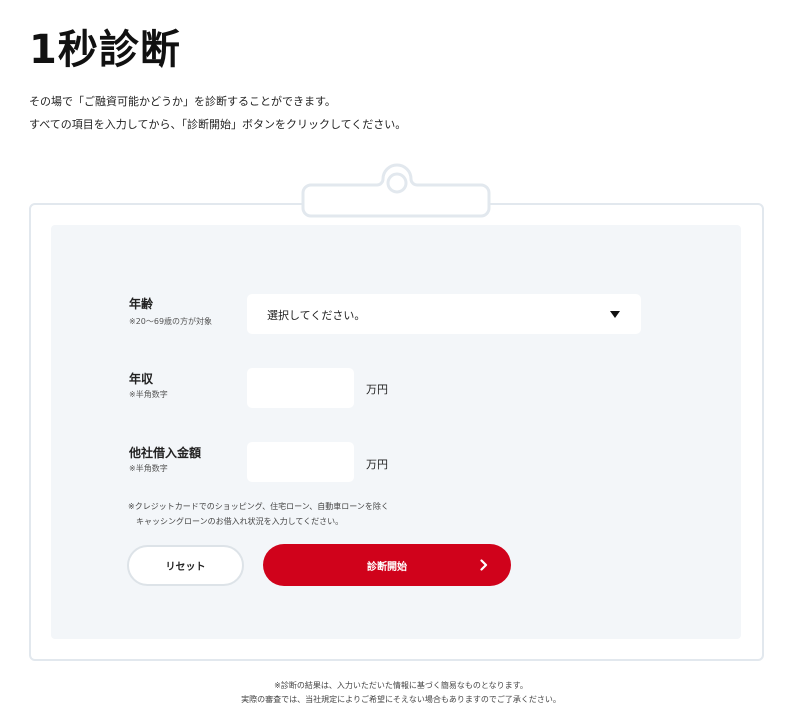 The width and height of the screenshot is (802, 728). I want to click on age-label: 年齢, so click(141, 304).